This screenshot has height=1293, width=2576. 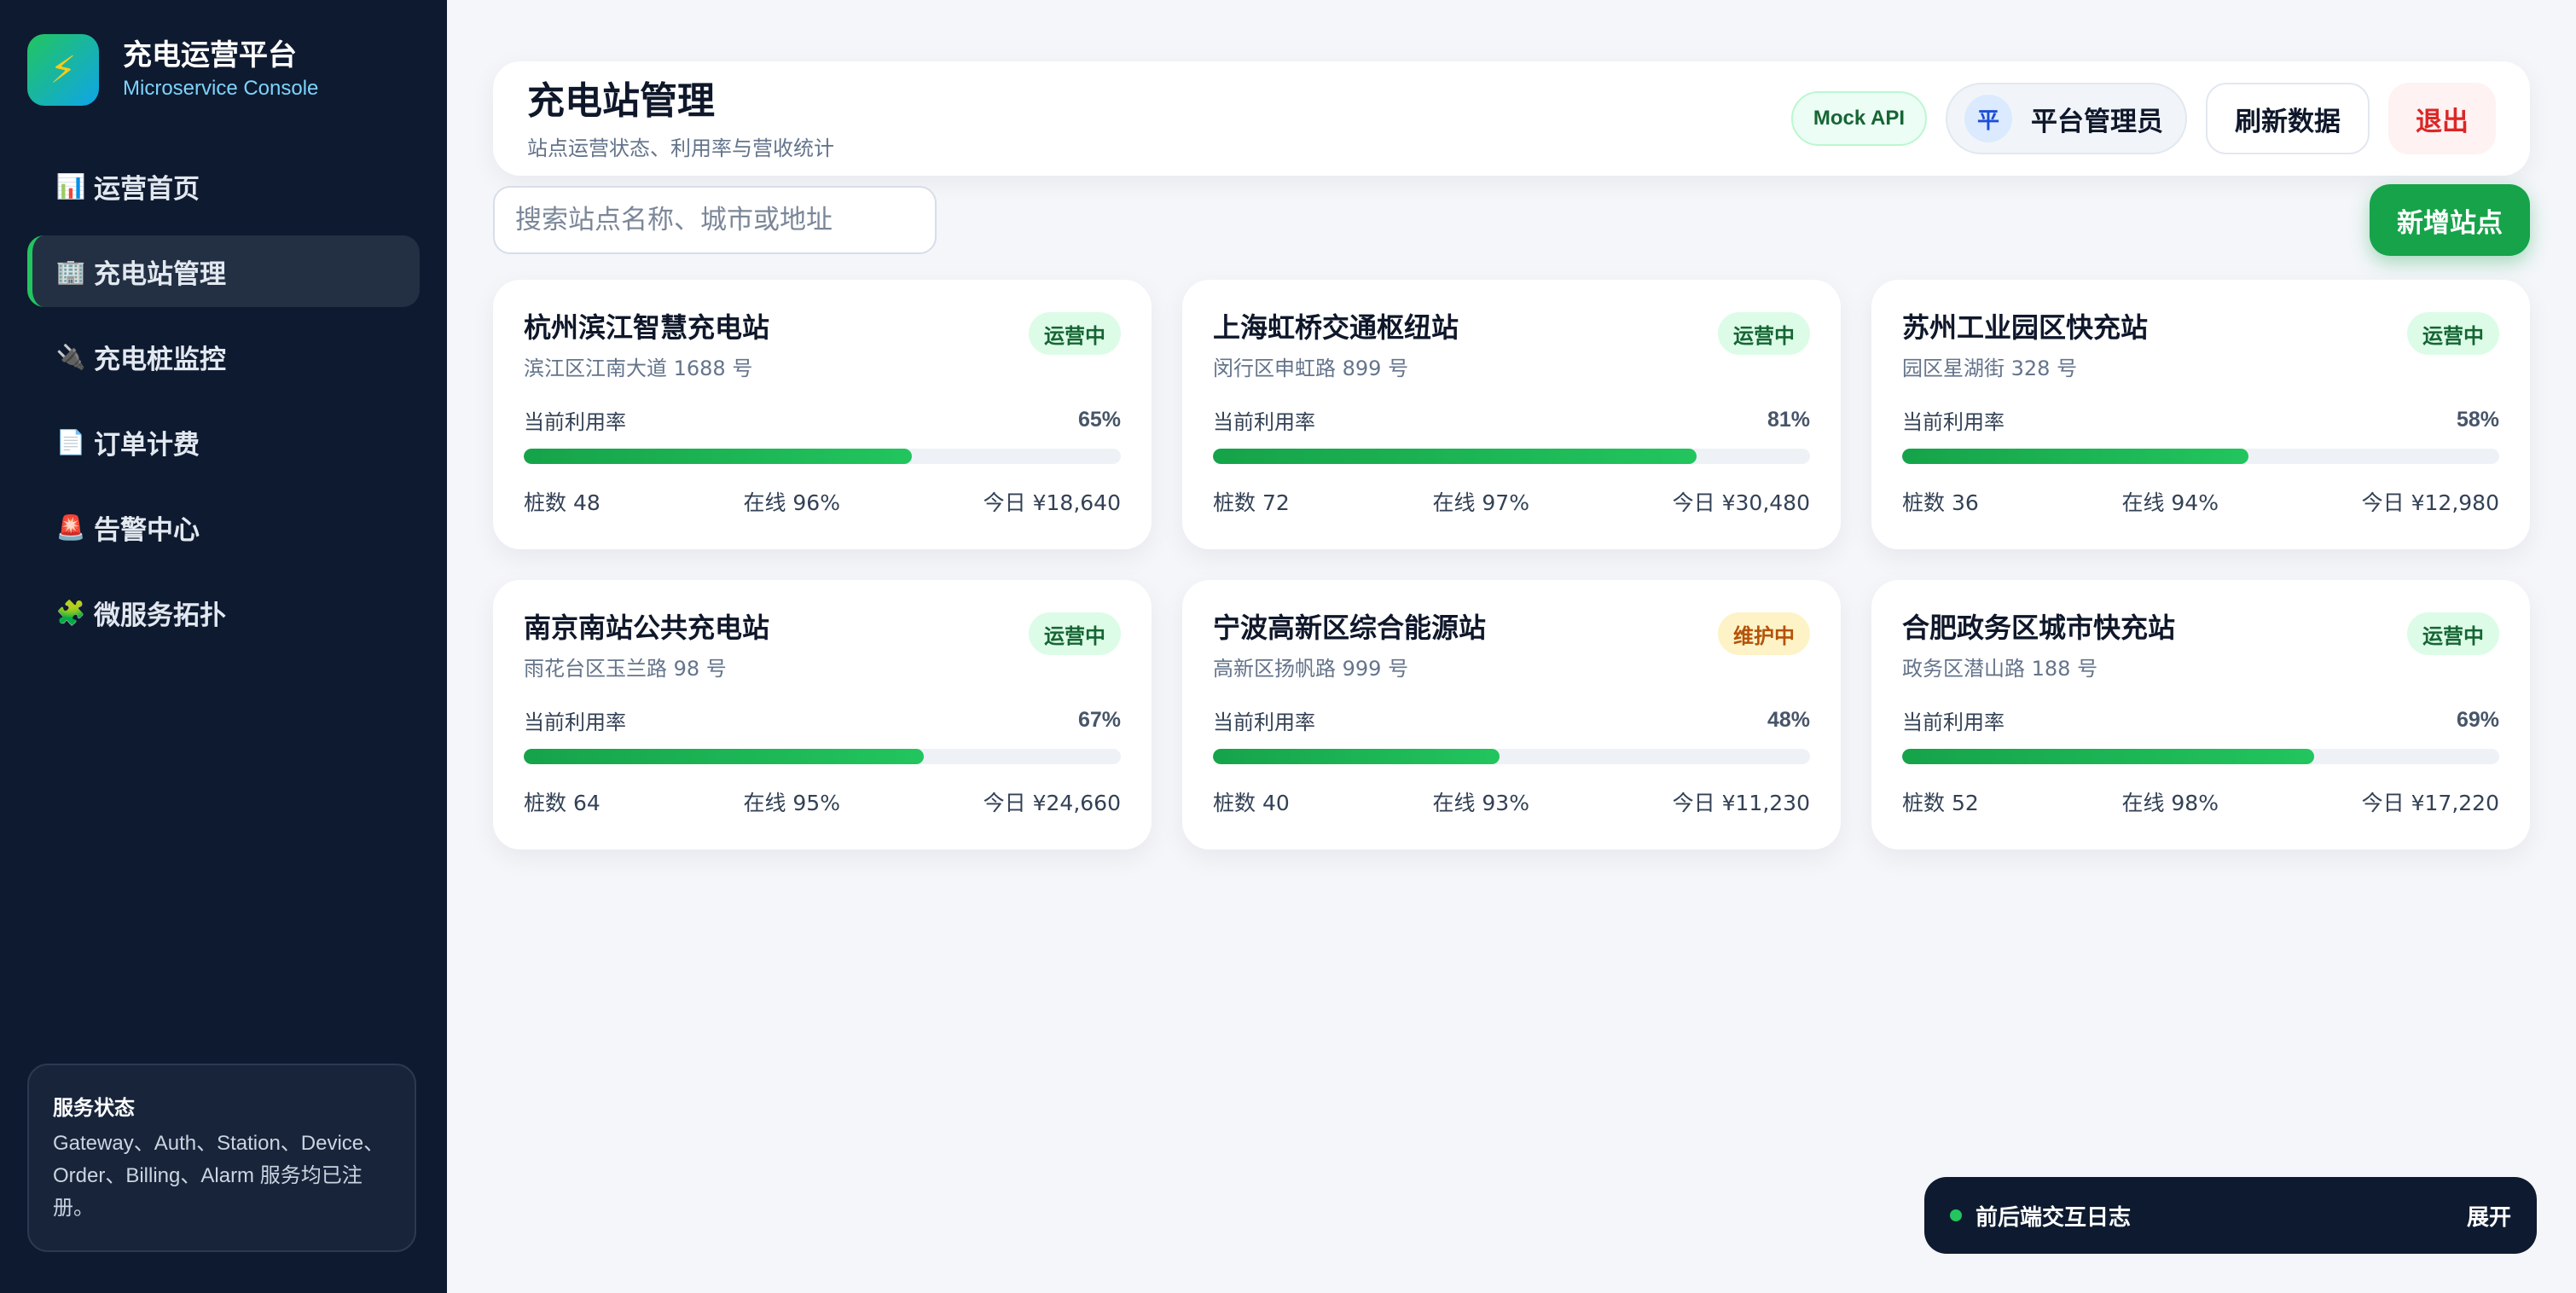 I want to click on station-stats: 桩数 72 在线 97% 今日 ¥30,480, so click(x=1511, y=502).